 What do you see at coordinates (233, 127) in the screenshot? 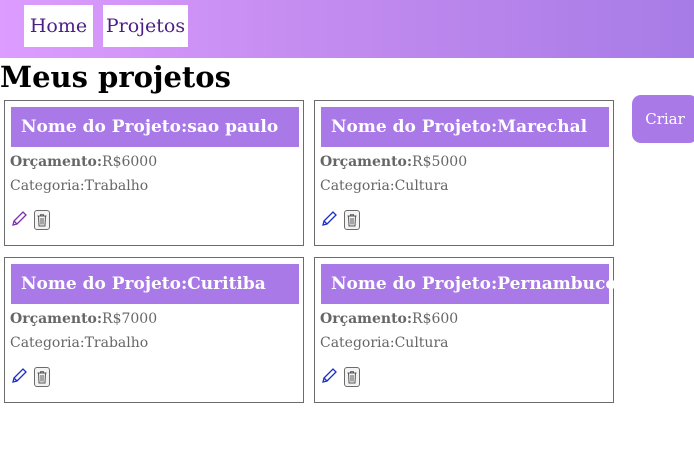
I see `project-name-value: sao paulo` at bounding box center [233, 127].